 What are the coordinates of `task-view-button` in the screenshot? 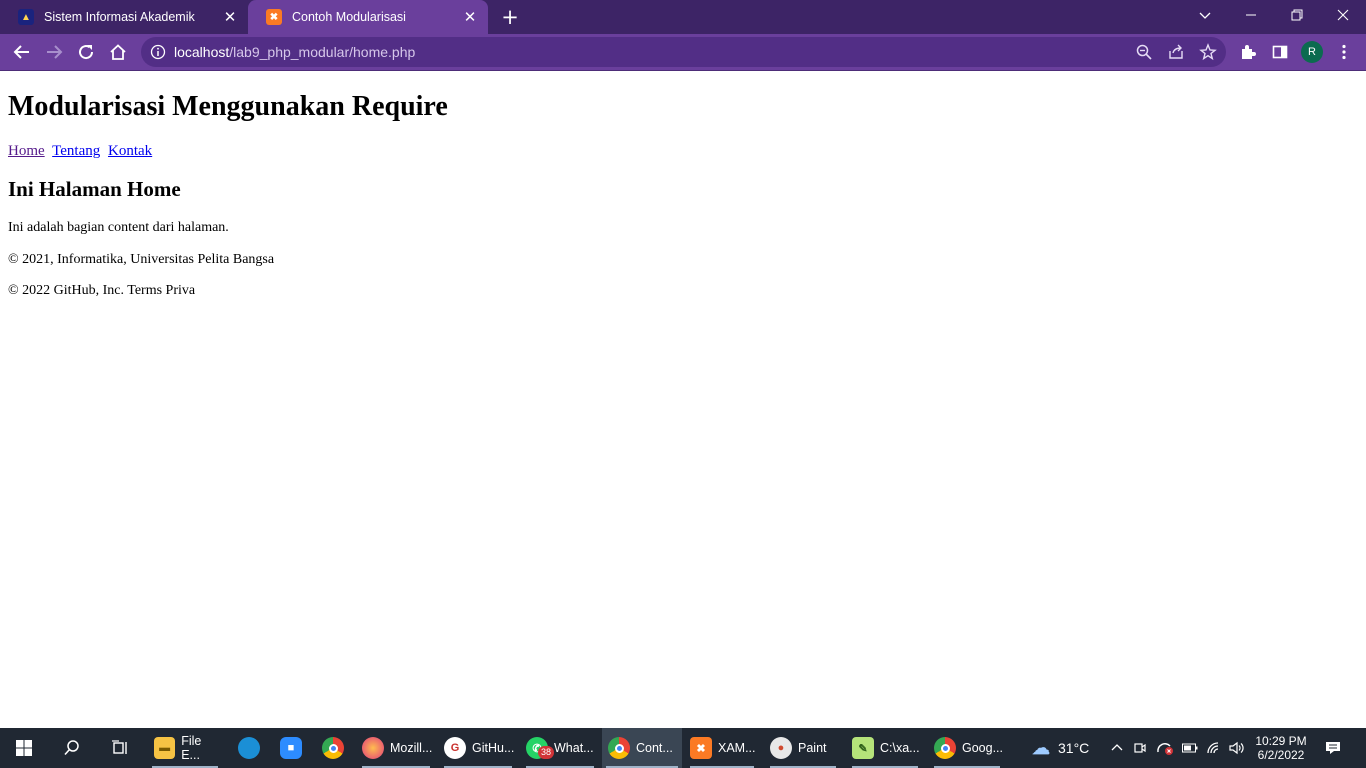 It's located at (120, 748).